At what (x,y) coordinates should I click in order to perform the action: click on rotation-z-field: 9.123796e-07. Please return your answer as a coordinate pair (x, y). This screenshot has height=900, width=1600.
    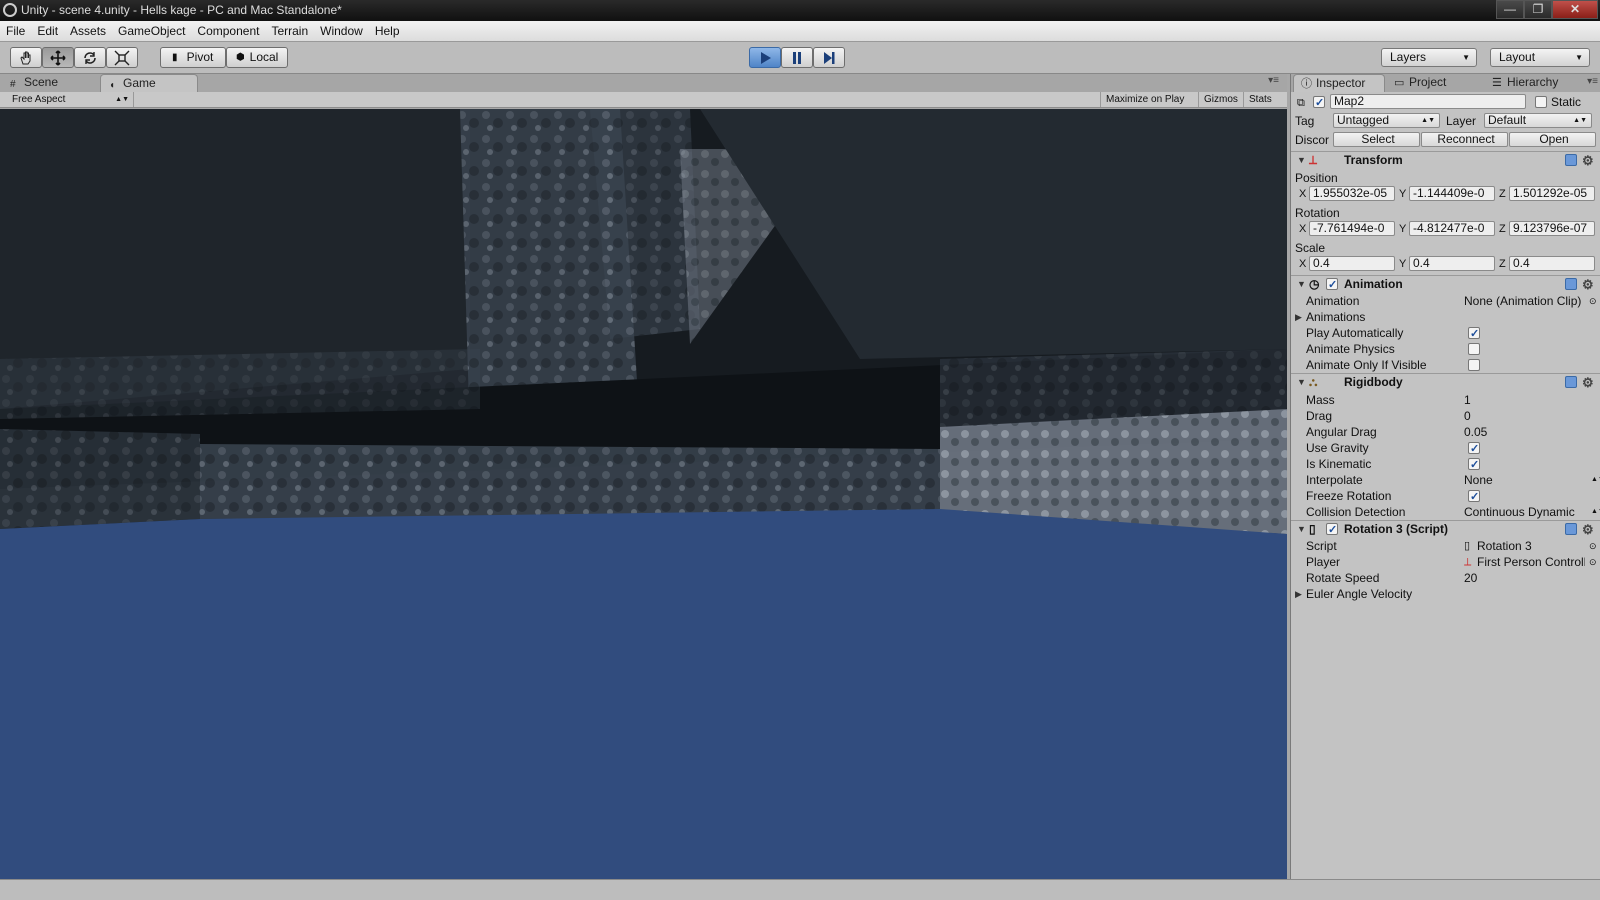
    Looking at the image, I should click on (1552, 228).